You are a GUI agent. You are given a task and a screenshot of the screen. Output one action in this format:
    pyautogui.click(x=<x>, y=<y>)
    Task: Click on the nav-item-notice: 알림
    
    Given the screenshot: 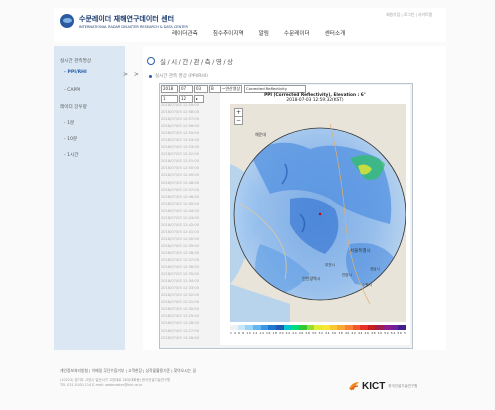 What is the action you would take?
    pyautogui.click(x=264, y=33)
    